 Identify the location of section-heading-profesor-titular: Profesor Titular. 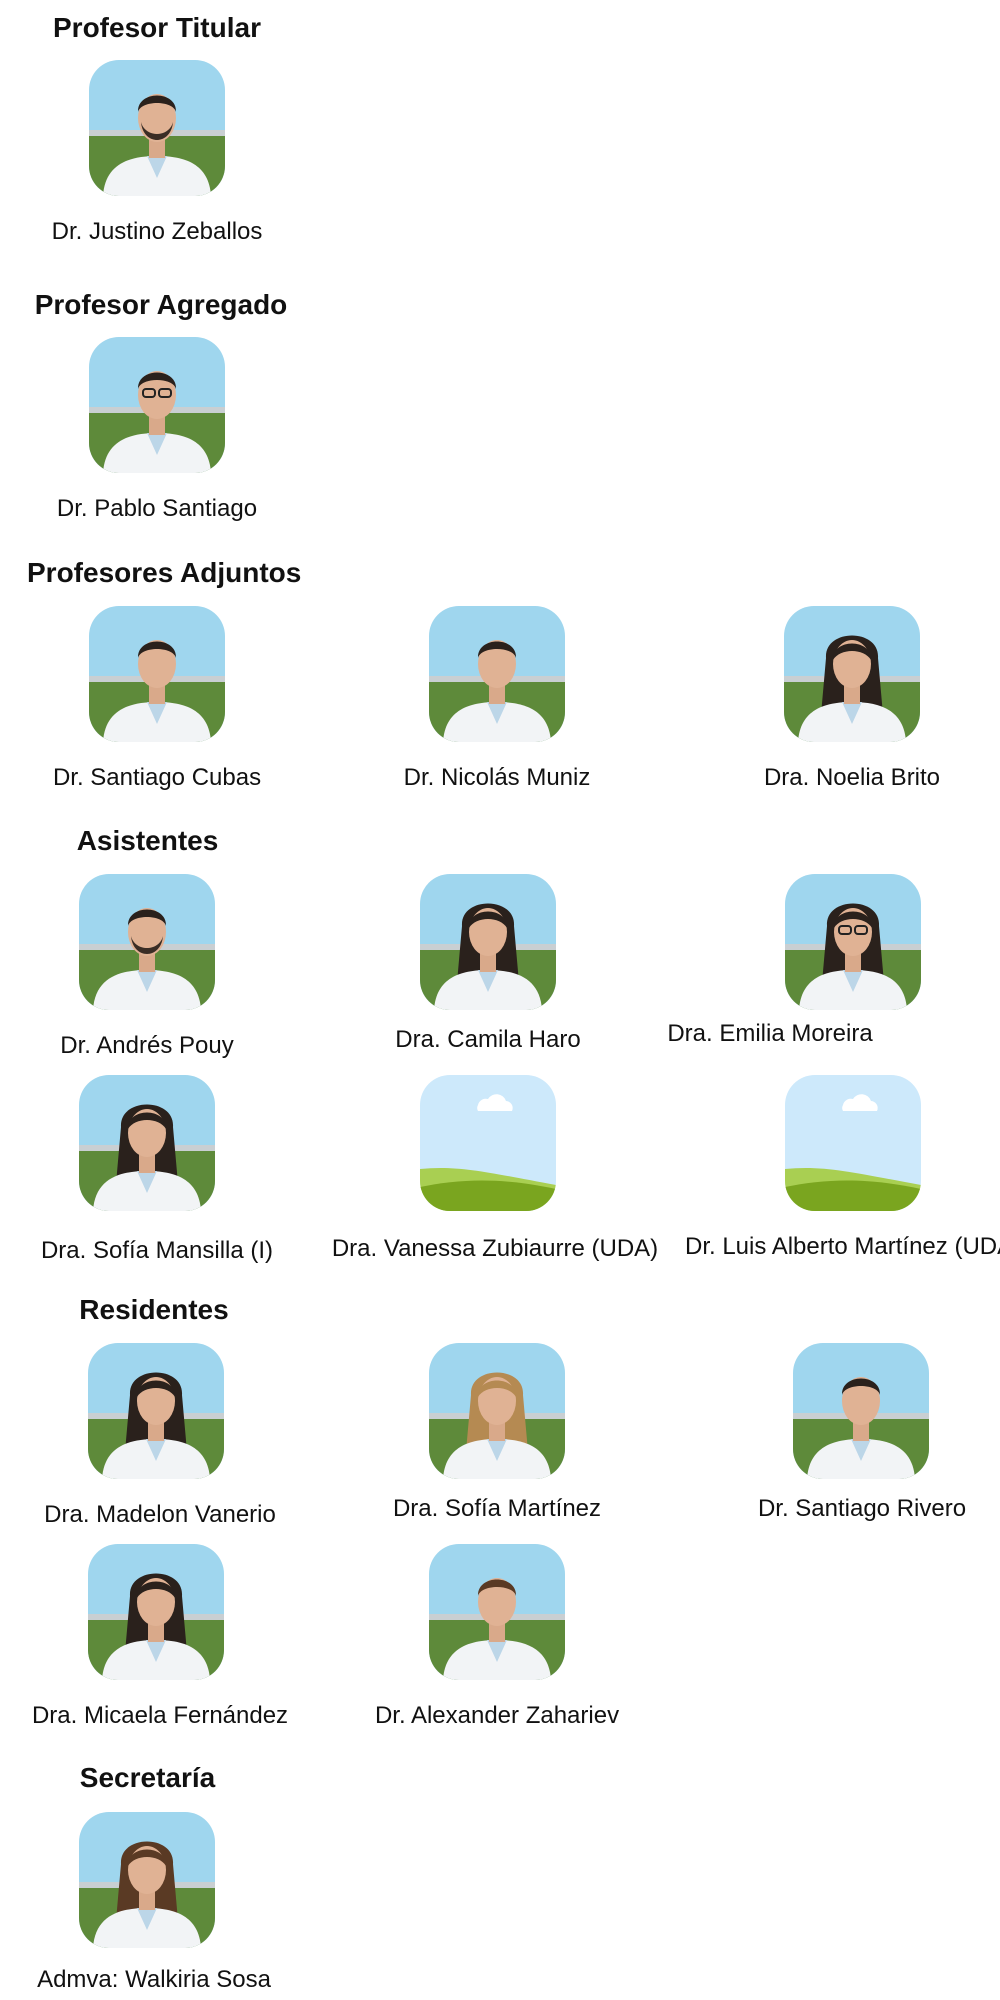
(157, 27).